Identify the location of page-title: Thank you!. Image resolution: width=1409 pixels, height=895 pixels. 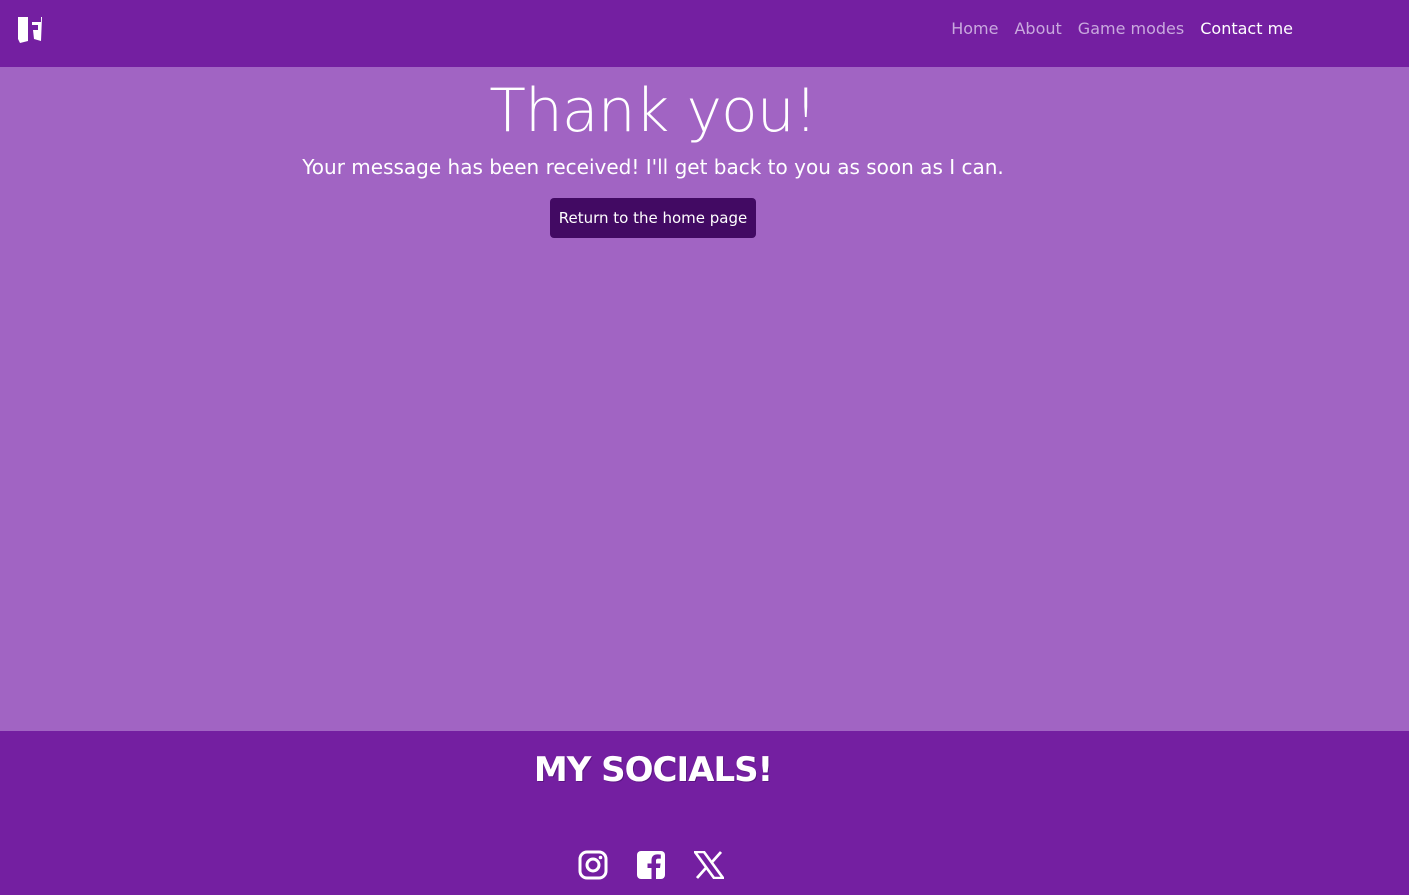
(653, 111).